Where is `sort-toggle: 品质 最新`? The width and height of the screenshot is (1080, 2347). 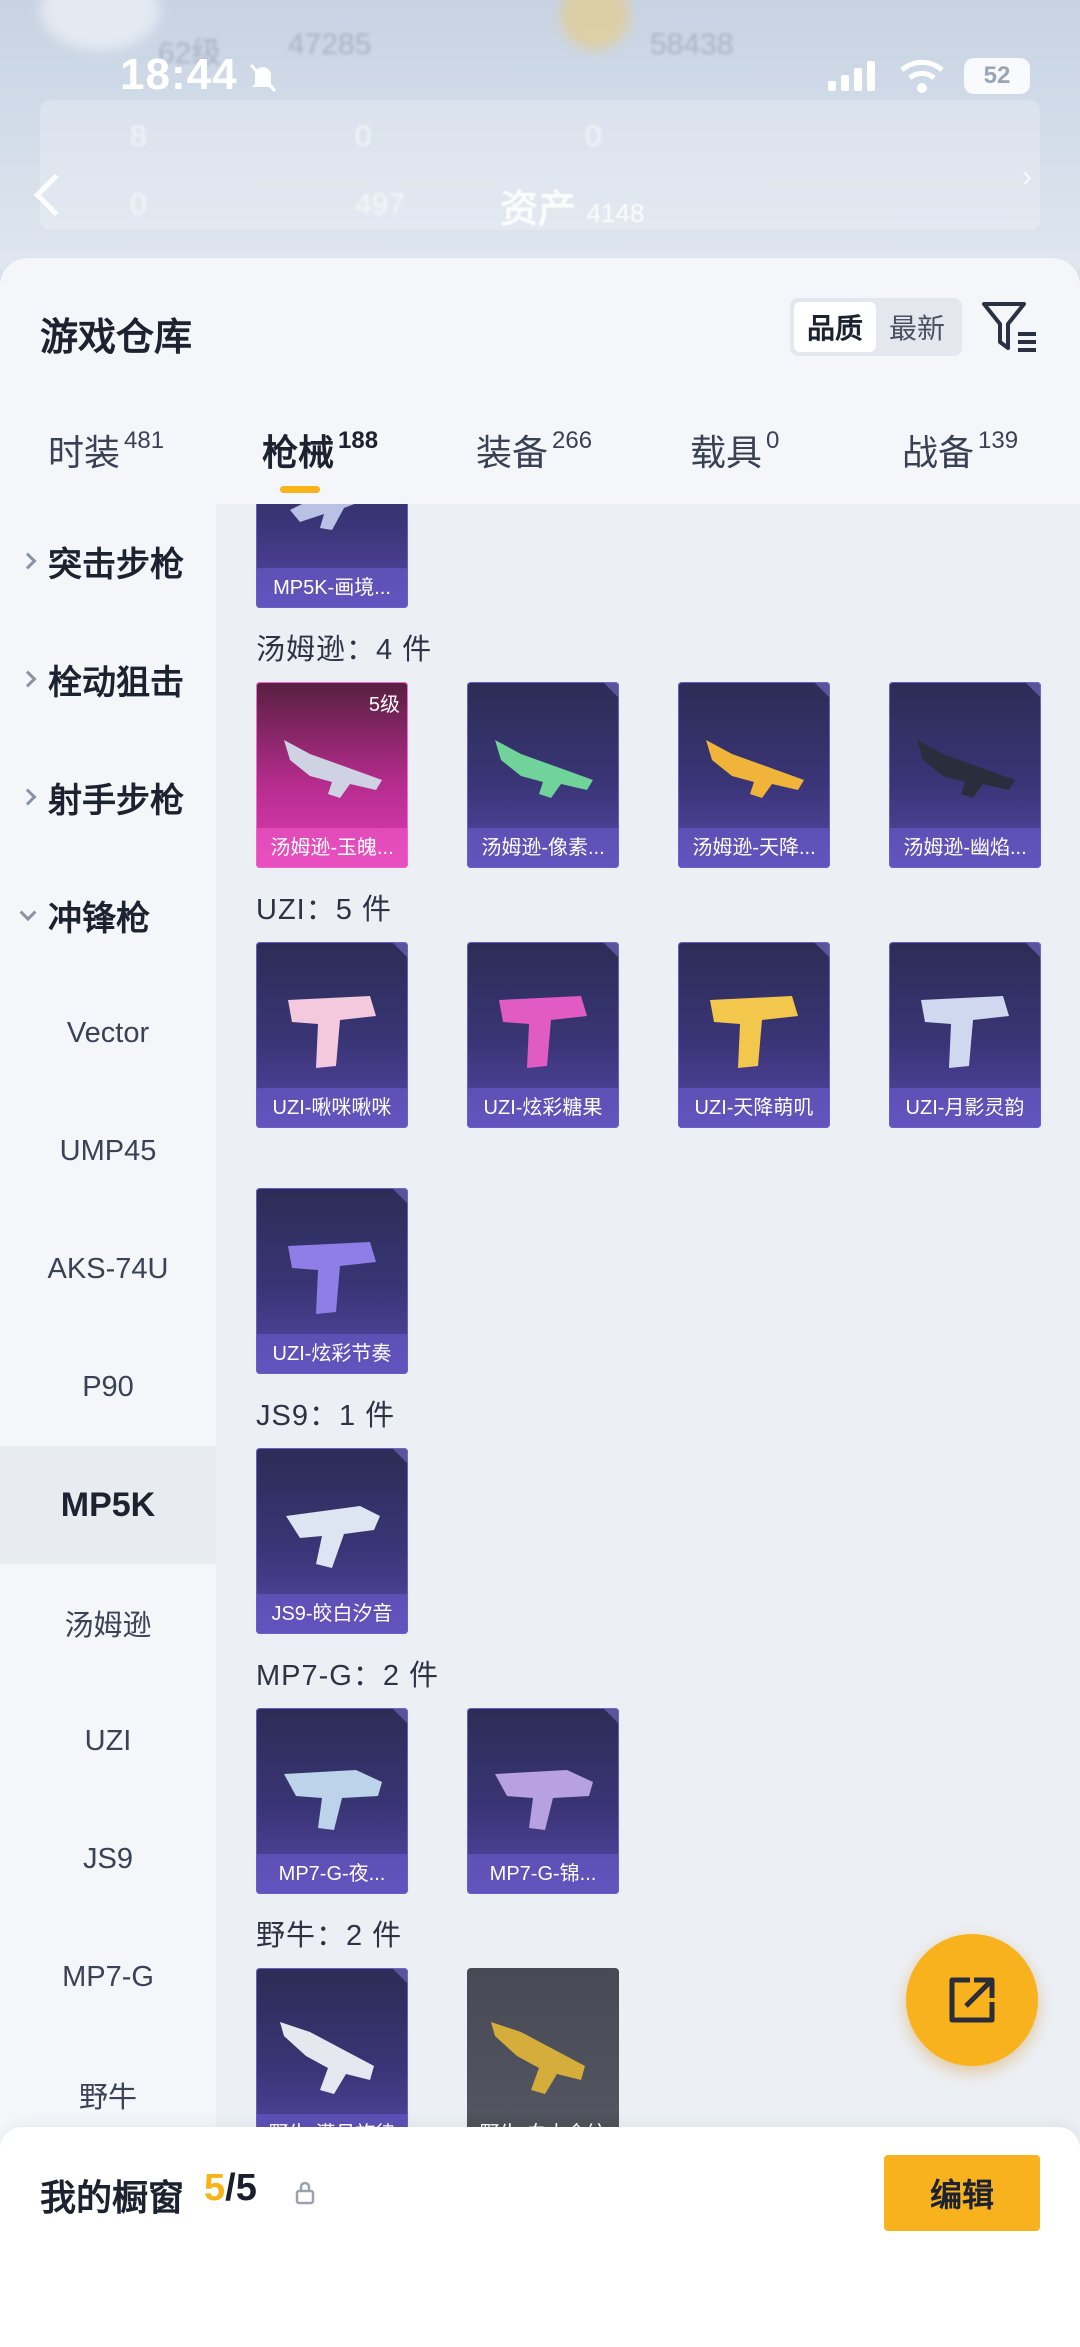 sort-toggle: 品质 最新 is located at coordinates (876, 327).